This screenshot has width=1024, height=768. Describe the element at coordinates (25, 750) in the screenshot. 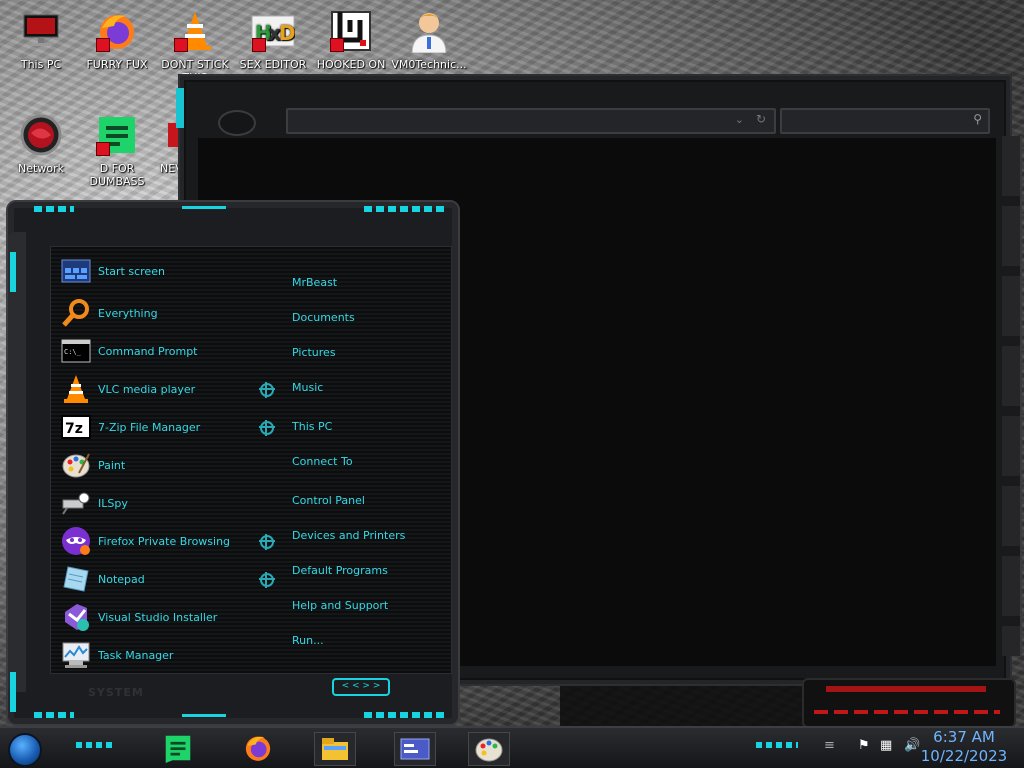

I see `start-orb-button` at that location.